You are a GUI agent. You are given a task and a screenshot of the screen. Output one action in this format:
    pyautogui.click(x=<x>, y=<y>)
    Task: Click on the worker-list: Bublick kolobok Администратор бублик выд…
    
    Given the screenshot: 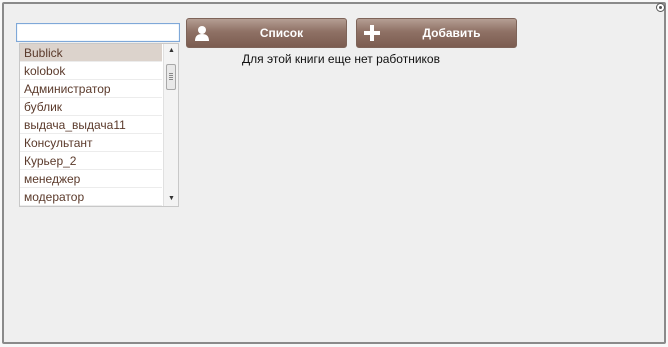 What is the action you would take?
    pyautogui.click(x=99, y=125)
    